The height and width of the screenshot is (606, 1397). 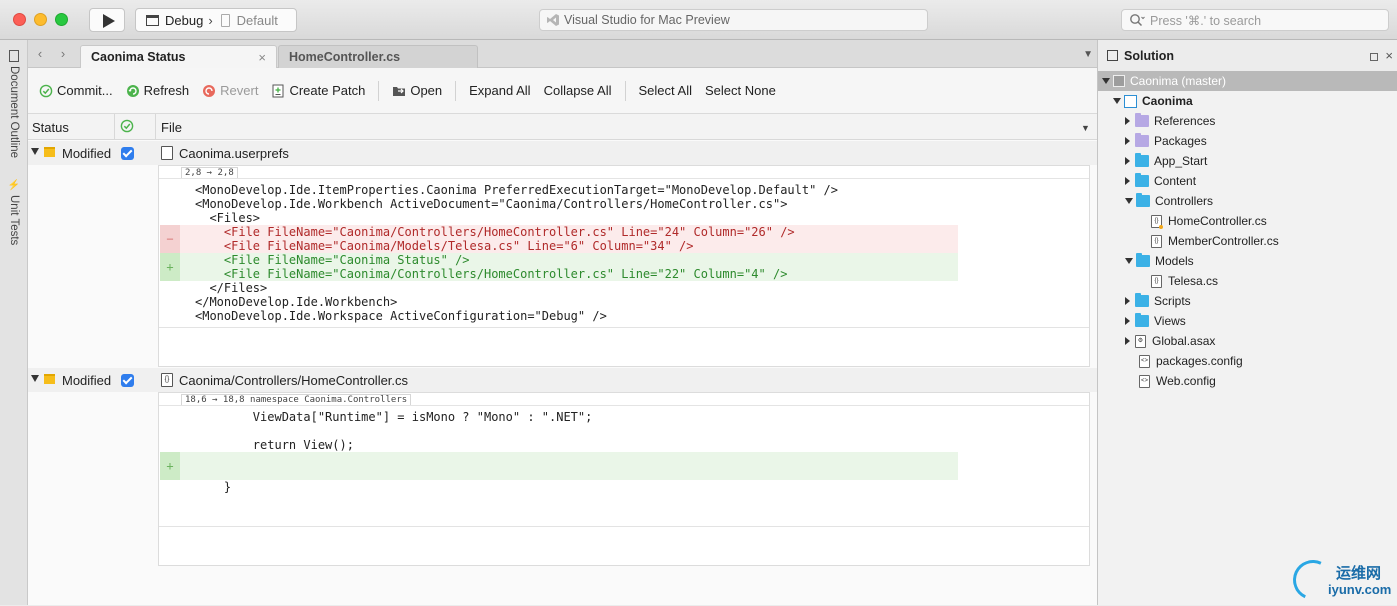 I want to click on zoom-window-button, so click(x=61, y=19).